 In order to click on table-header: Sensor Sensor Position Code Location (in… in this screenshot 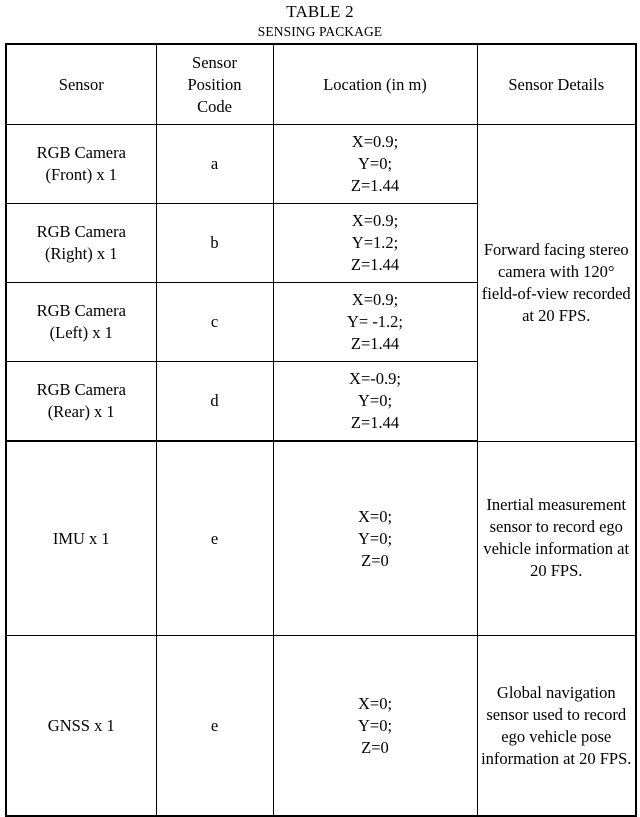, I will do `click(321, 84)`.